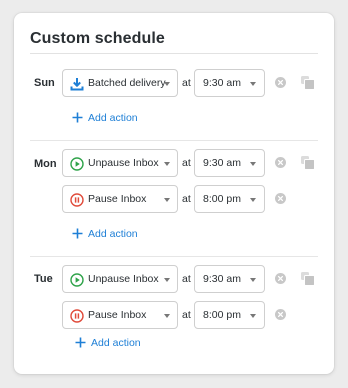  What do you see at coordinates (44, 83) in the screenshot?
I see `day-label-sun: Sun` at bounding box center [44, 83].